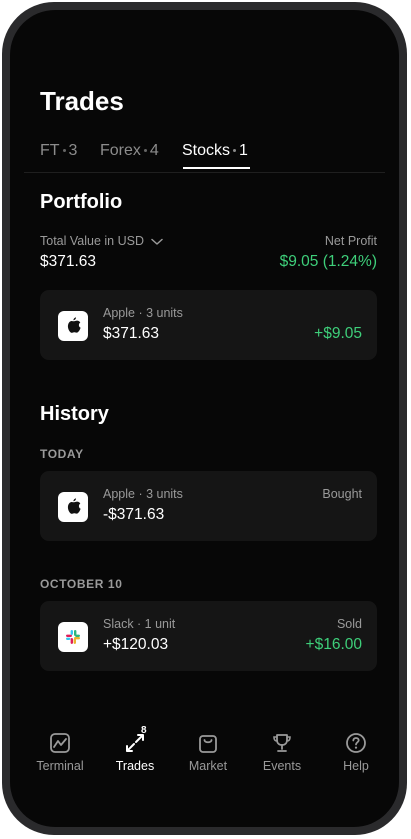 This screenshot has width=411, height=839. What do you see at coordinates (81, 202) in the screenshot?
I see `portfolio-heading: Portfolio` at bounding box center [81, 202].